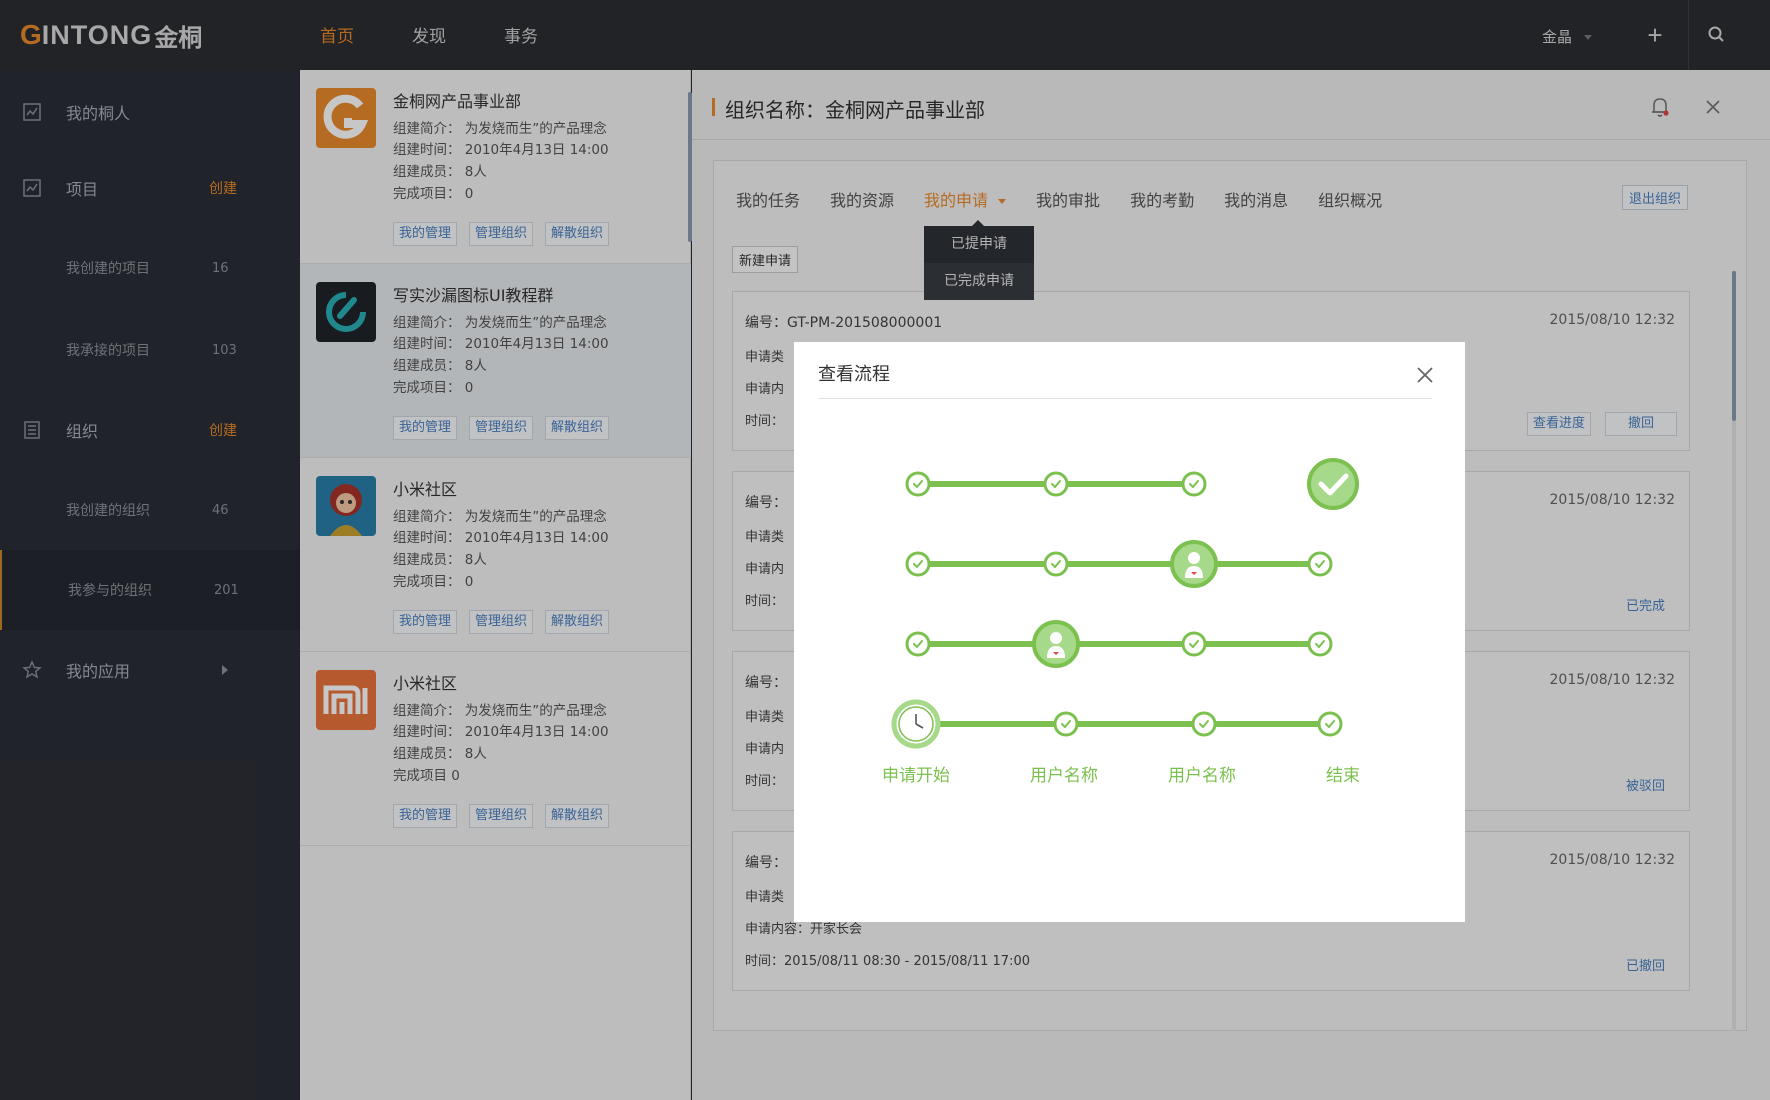 The image size is (1770, 1100). What do you see at coordinates (916, 776) in the screenshot?
I see `step-label-start: 申请开始` at bounding box center [916, 776].